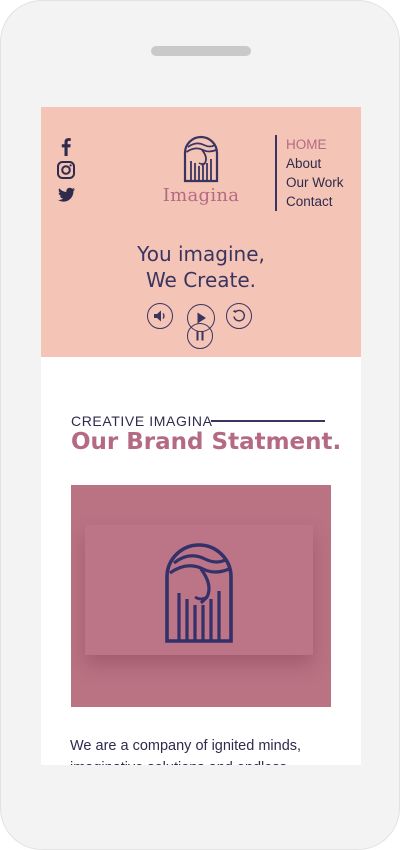 The image size is (400, 850). Describe the element at coordinates (201, 267) in the screenshot. I see `hero-tagline: You imagine, We Create.` at that location.